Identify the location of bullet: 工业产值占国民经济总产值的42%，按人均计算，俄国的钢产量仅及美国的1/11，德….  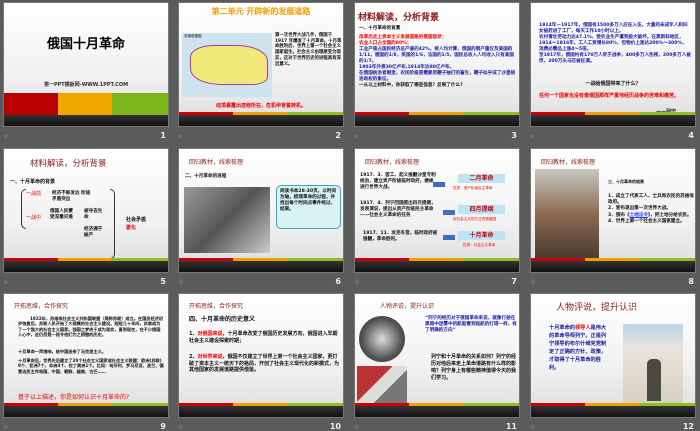
(436, 55).